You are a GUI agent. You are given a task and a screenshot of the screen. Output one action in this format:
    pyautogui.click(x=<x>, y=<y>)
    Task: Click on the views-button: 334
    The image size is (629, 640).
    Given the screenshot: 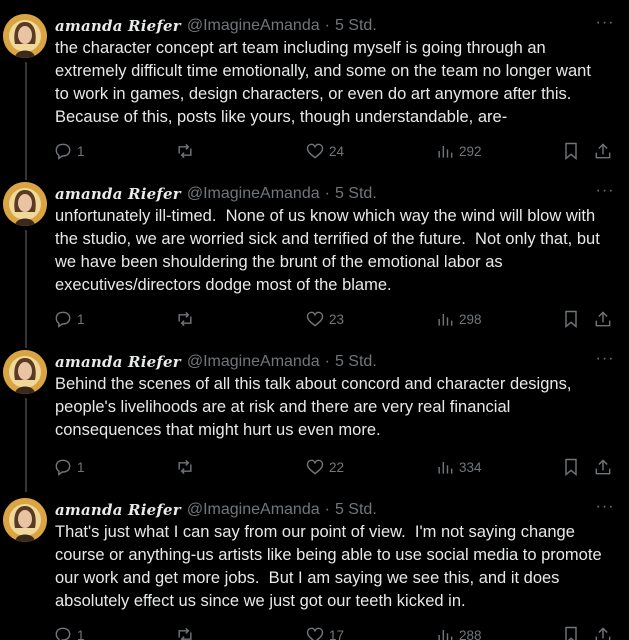 What is the action you would take?
    pyautogui.click(x=458, y=467)
    